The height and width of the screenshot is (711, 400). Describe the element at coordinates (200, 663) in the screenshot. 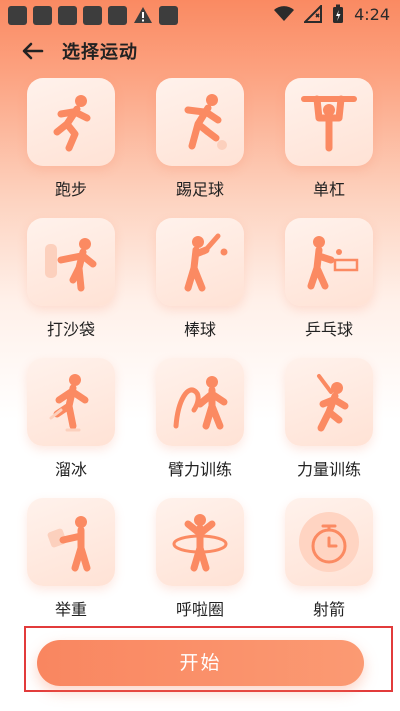

I see `start-button: 开始` at that location.